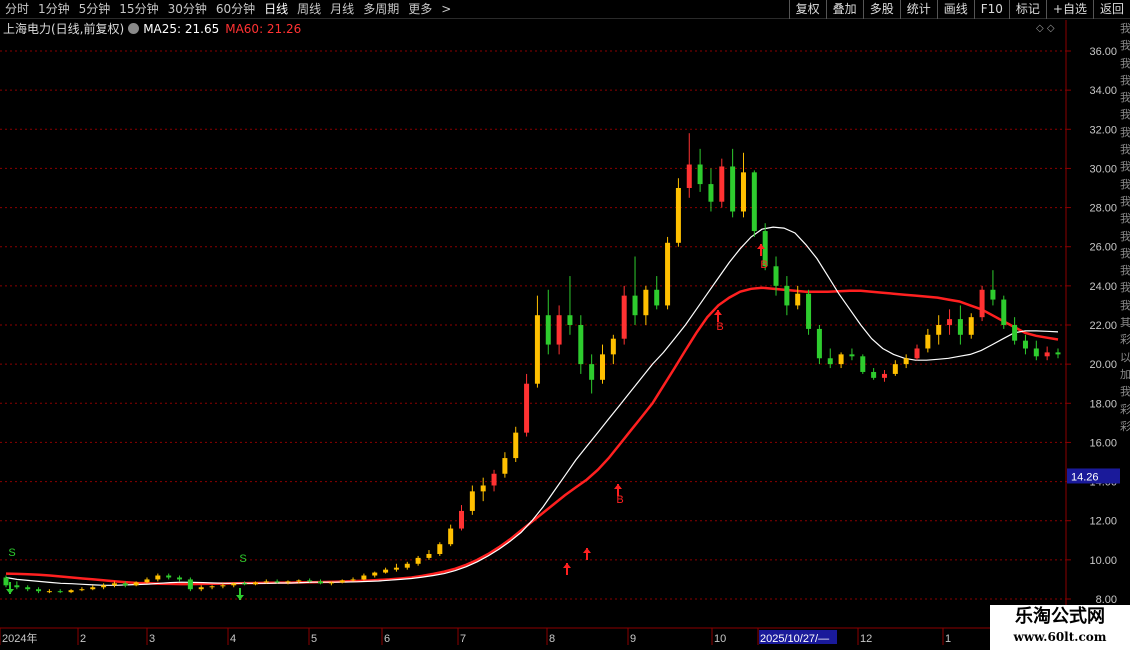 The image size is (1130, 650). What do you see at coordinates (16, 9) in the screenshot?
I see `period-tab-0: 分时` at bounding box center [16, 9].